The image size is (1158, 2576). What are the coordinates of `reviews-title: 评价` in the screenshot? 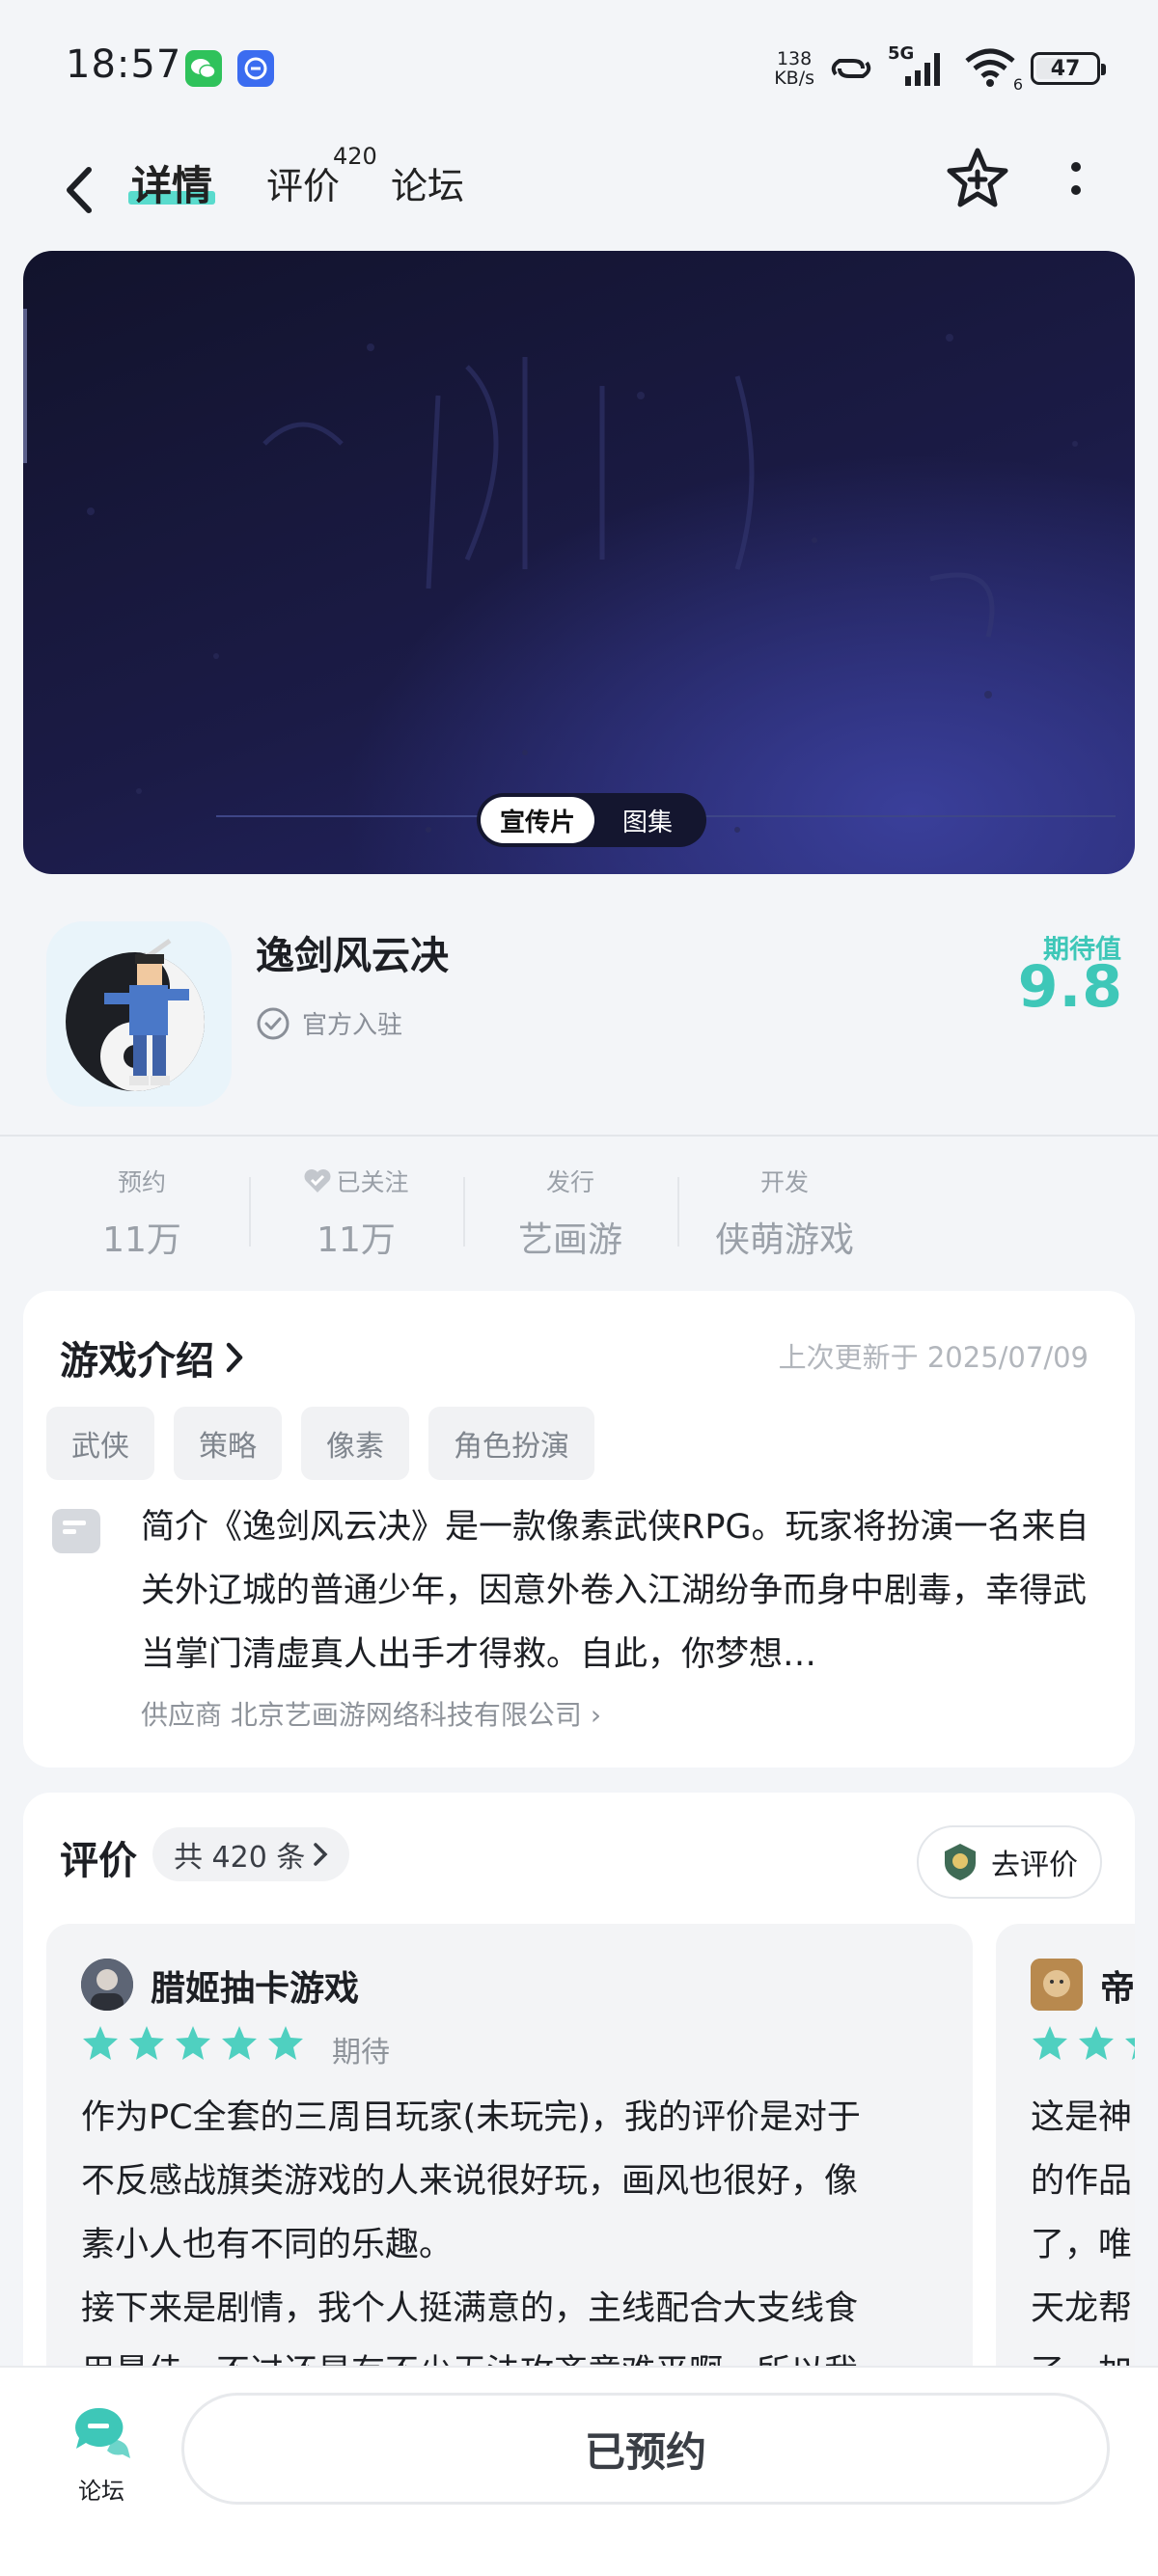 It's located at (98, 1861).